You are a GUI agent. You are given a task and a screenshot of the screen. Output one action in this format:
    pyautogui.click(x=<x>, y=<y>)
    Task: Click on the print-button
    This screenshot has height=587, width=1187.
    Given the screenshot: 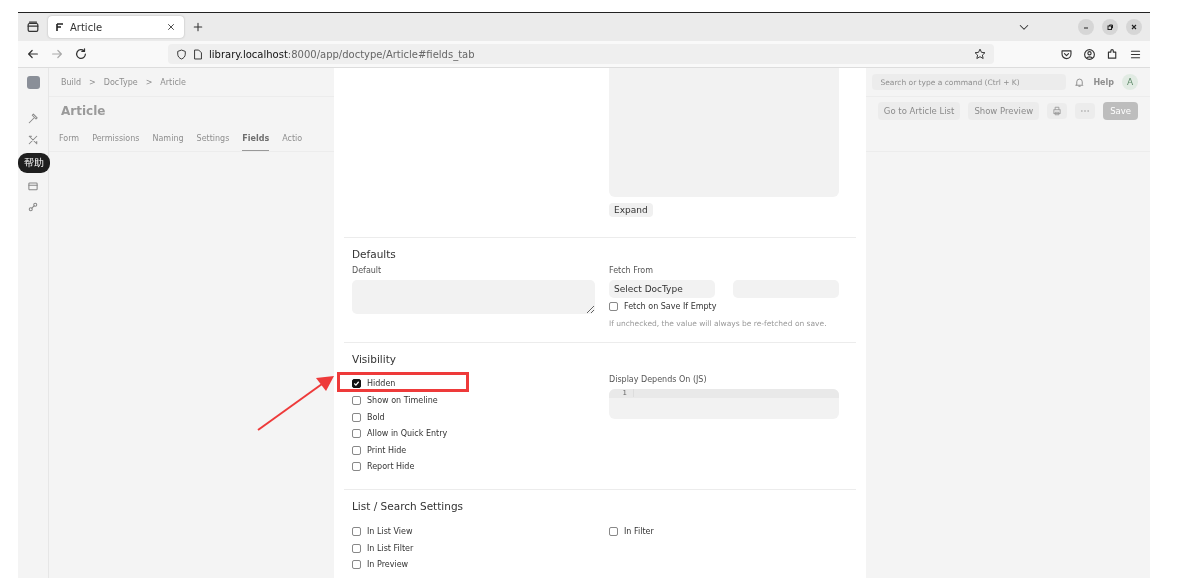 What is the action you would take?
    pyautogui.click(x=1057, y=111)
    